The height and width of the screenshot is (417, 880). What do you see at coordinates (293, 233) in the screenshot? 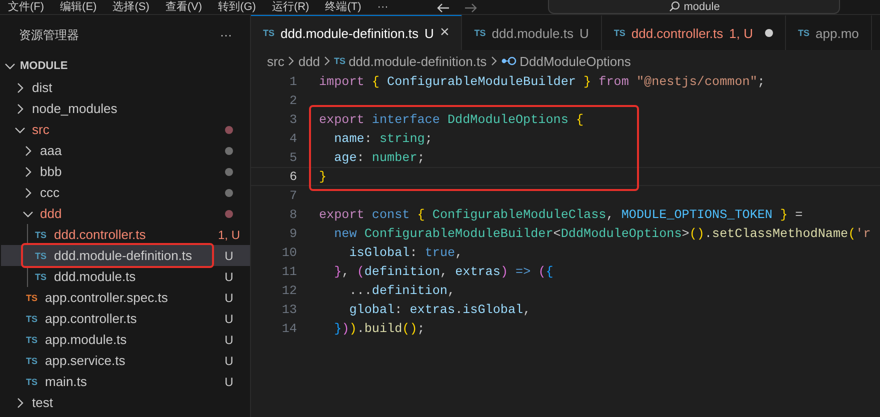
I see `line-number: 9` at bounding box center [293, 233].